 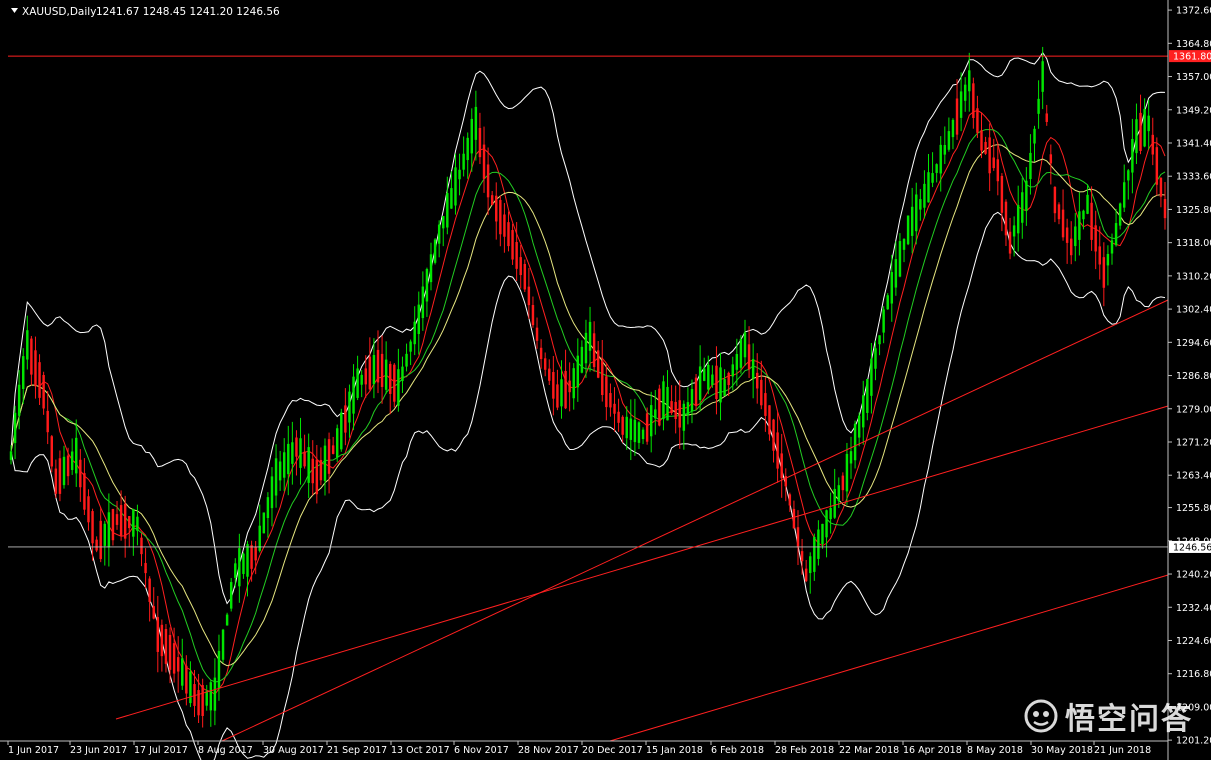 I want to click on price-tick-label: 1333.60, so click(x=1193, y=177).